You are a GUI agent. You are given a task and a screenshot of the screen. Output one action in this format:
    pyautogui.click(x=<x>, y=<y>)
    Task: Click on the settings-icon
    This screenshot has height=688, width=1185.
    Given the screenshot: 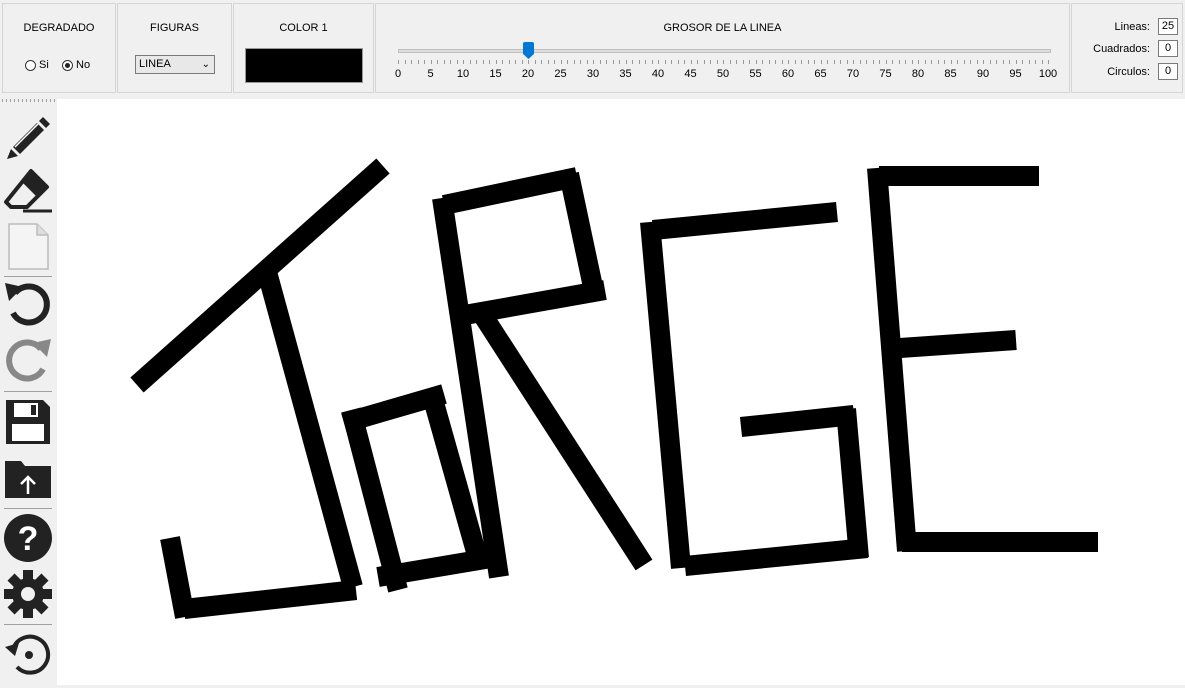 What is the action you would take?
    pyautogui.click(x=28, y=594)
    